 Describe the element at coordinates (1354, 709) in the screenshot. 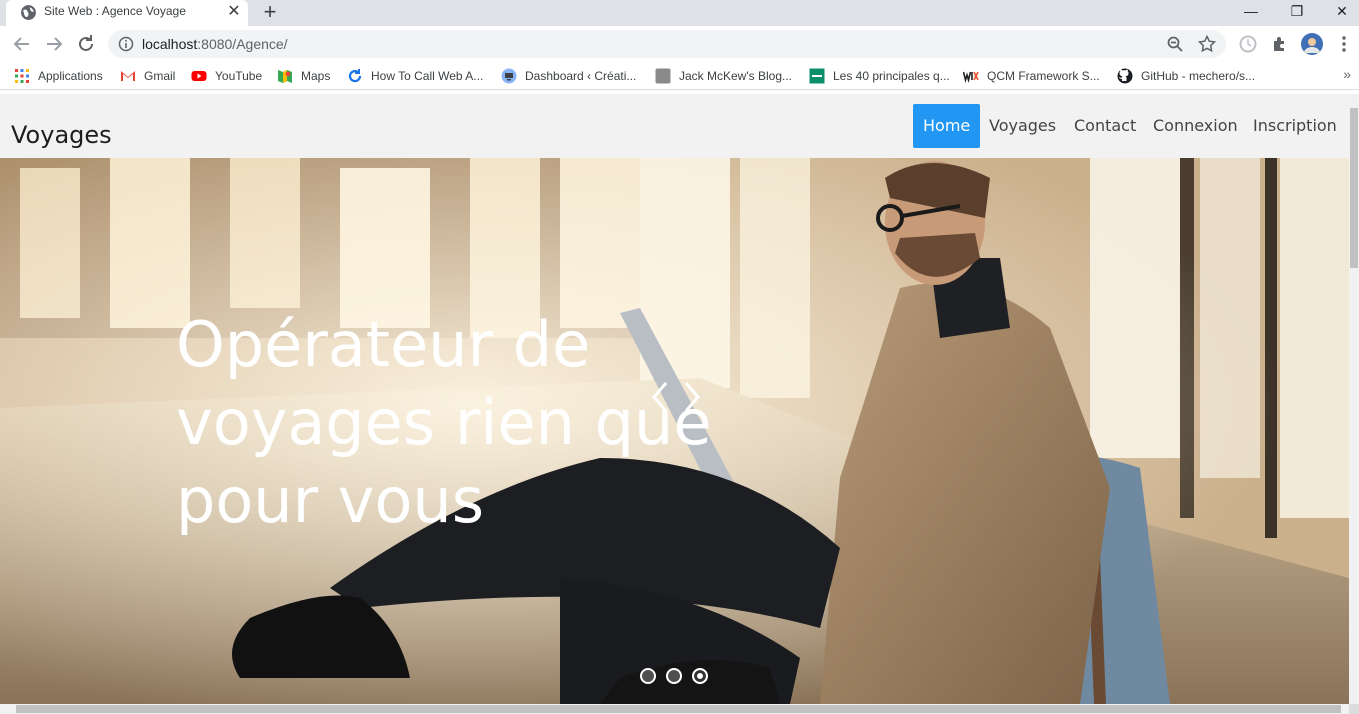

I see `scrollbar-corner` at that location.